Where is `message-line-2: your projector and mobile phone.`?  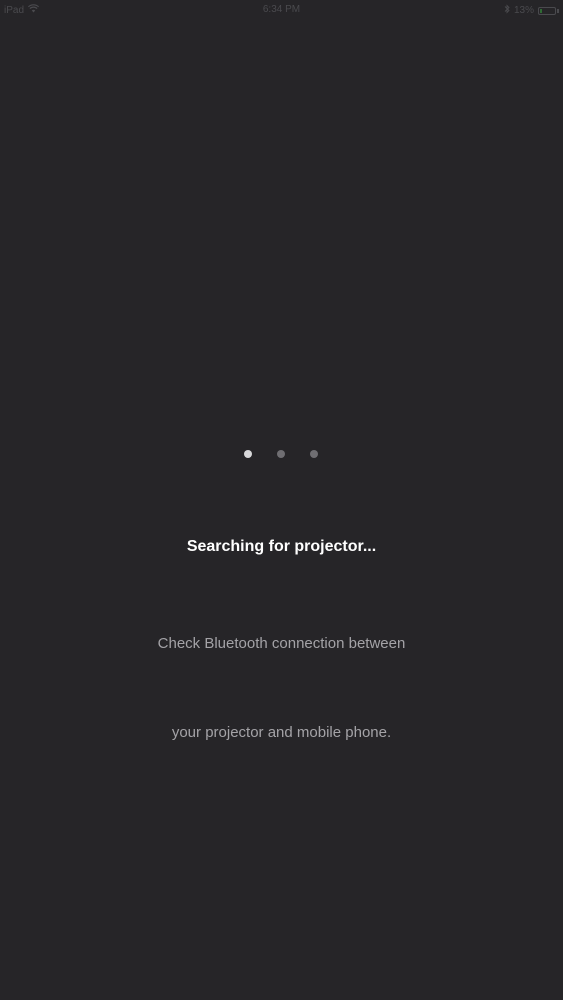 message-line-2: your projector and mobile phone. is located at coordinates (281, 732).